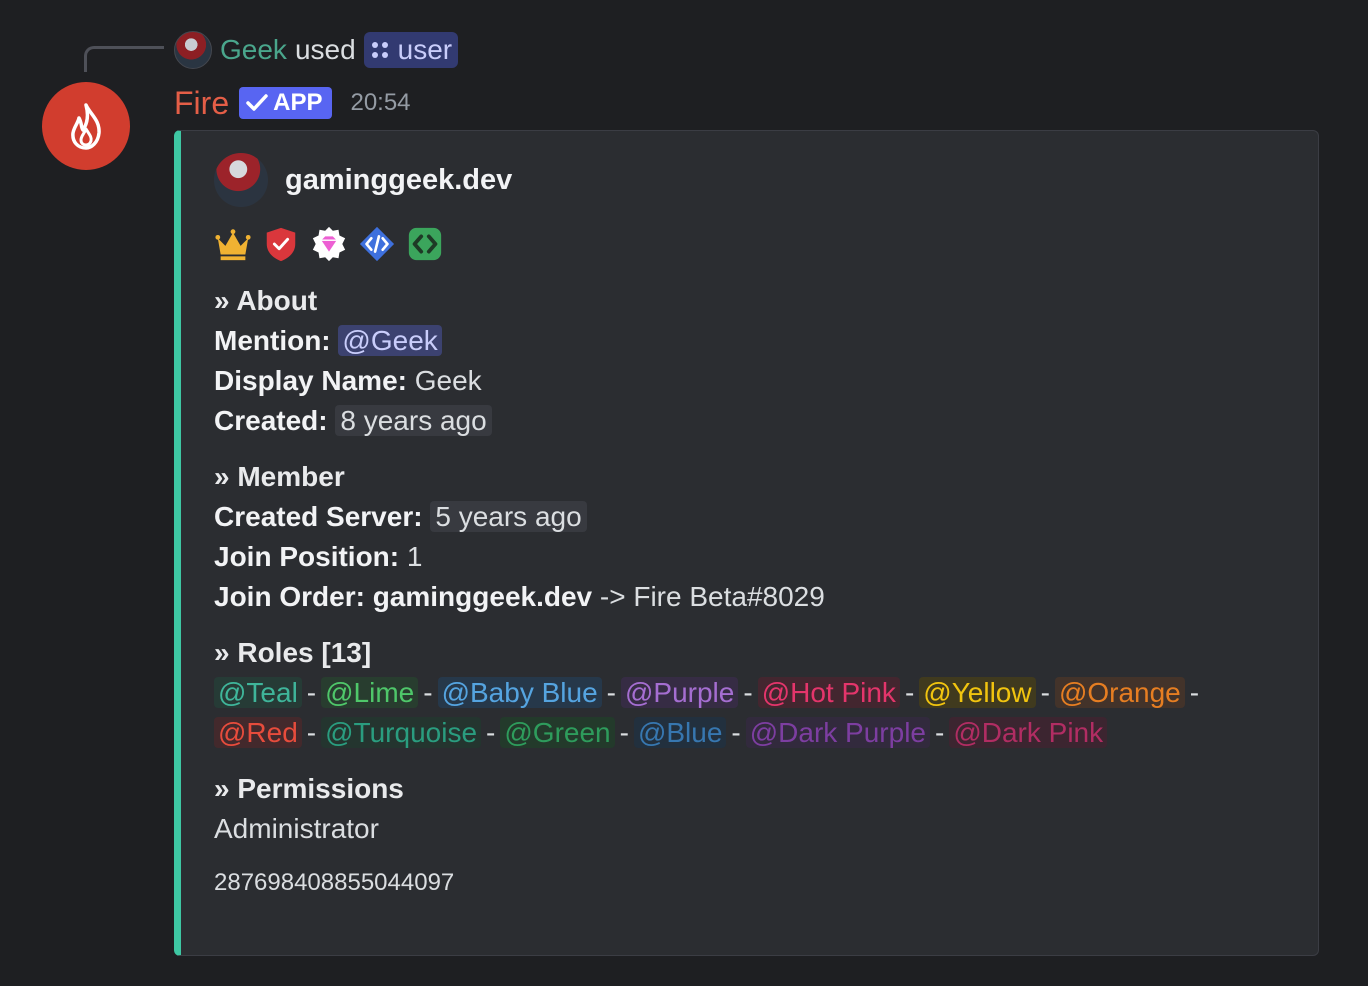  I want to click on join-position-line: Join Position: 1, so click(751, 557).